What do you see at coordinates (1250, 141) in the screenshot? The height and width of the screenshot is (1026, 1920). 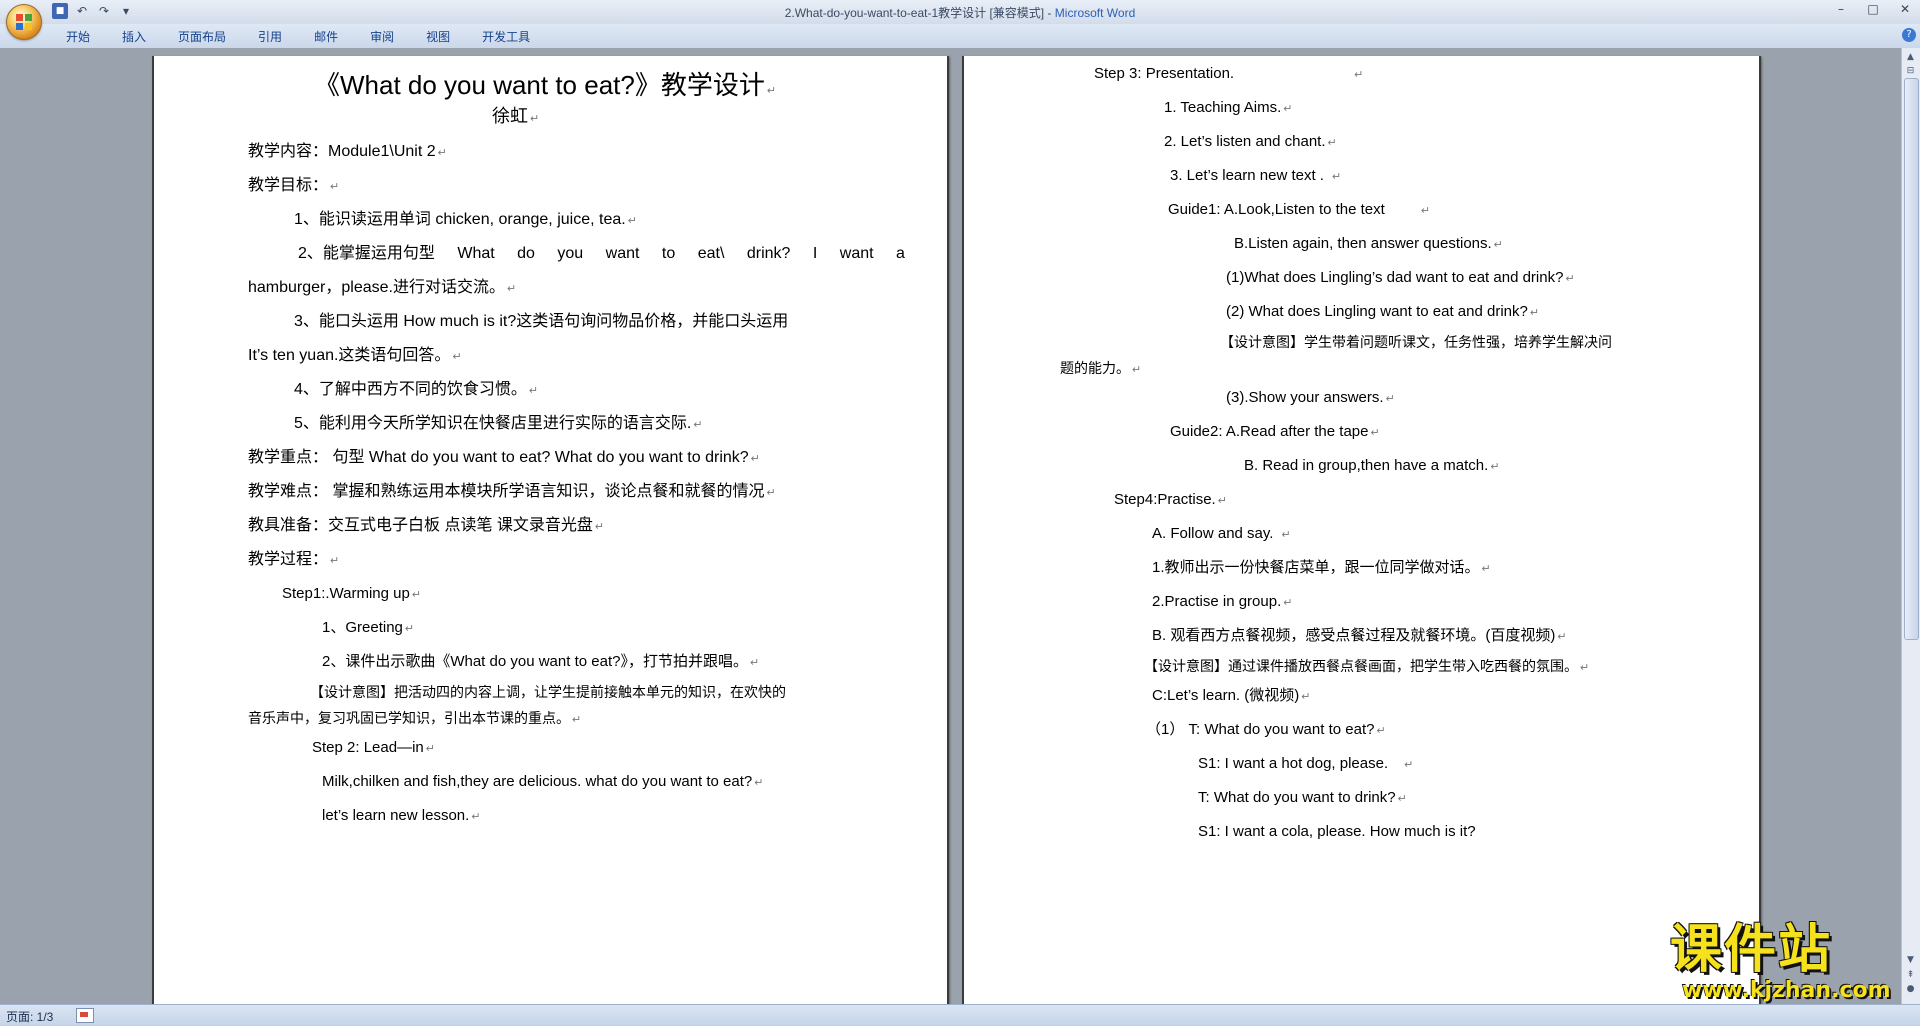 I see `doc-line: 2. Let’s listen and chant. ↵` at bounding box center [1250, 141].